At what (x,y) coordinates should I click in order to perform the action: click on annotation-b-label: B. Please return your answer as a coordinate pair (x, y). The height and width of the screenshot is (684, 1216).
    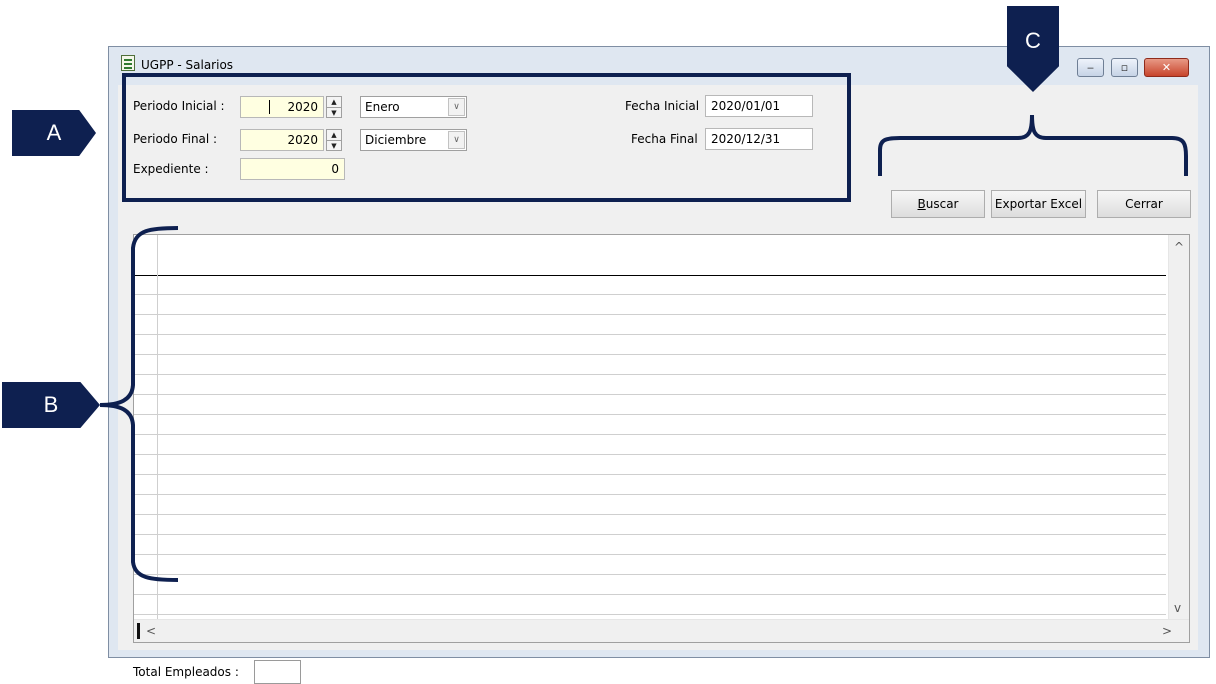
    Looking at the image, I should click on (51, 405).